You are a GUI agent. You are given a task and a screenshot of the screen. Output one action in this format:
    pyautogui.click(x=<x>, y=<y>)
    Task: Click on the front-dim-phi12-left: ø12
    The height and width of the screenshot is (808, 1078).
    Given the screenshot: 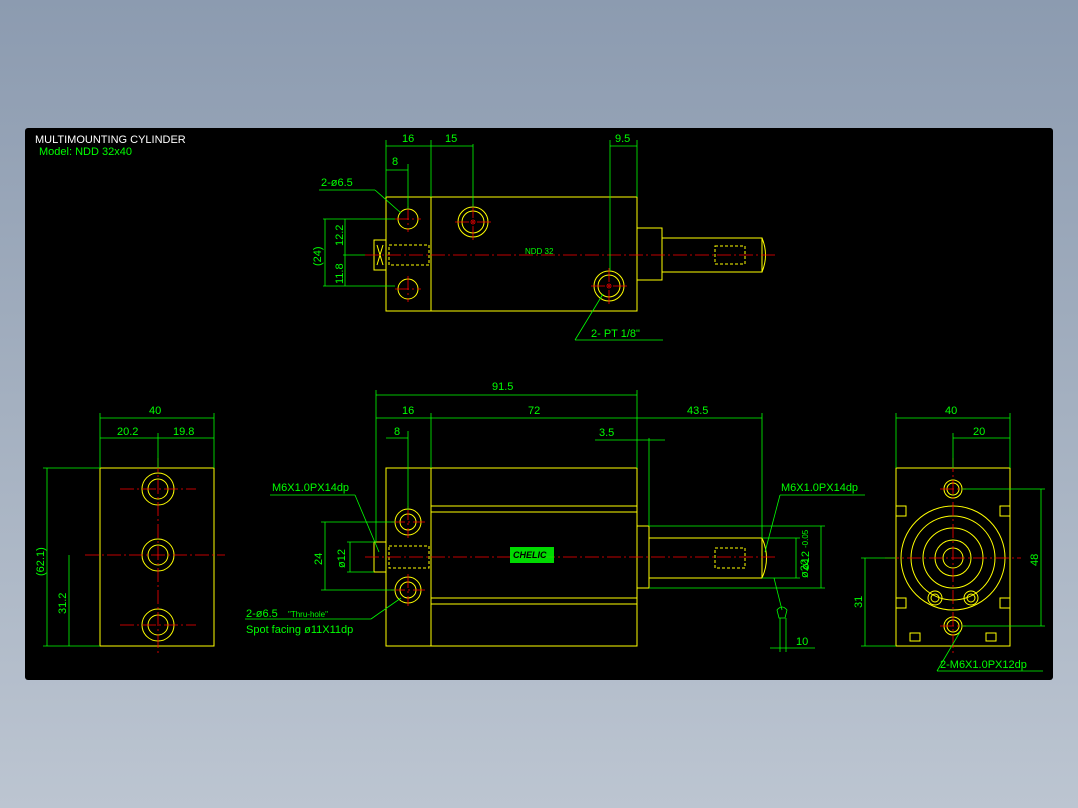 What is the action you would take?
    pyautogui.click(x=342, y=558)
    